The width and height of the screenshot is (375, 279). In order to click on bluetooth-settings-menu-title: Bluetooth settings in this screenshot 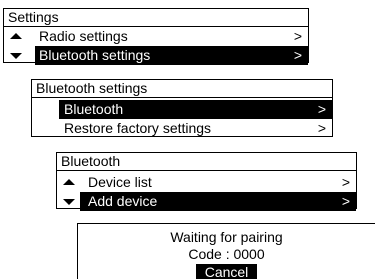, I will do `click(182, 89)`.